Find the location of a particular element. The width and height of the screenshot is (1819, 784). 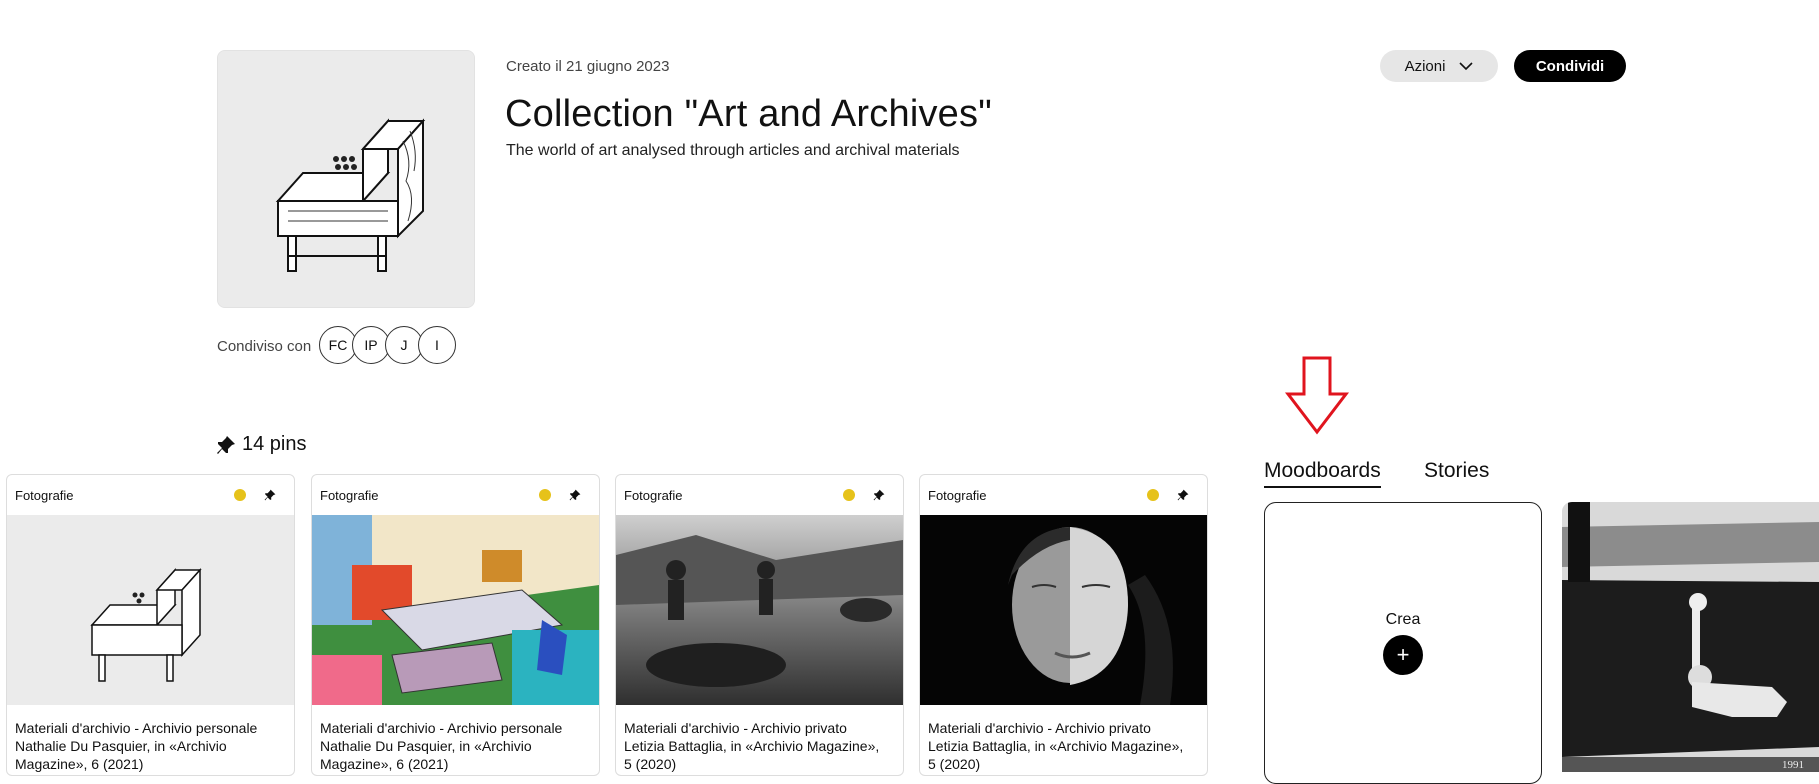

avatar: I is located at coordinates (437, 345).